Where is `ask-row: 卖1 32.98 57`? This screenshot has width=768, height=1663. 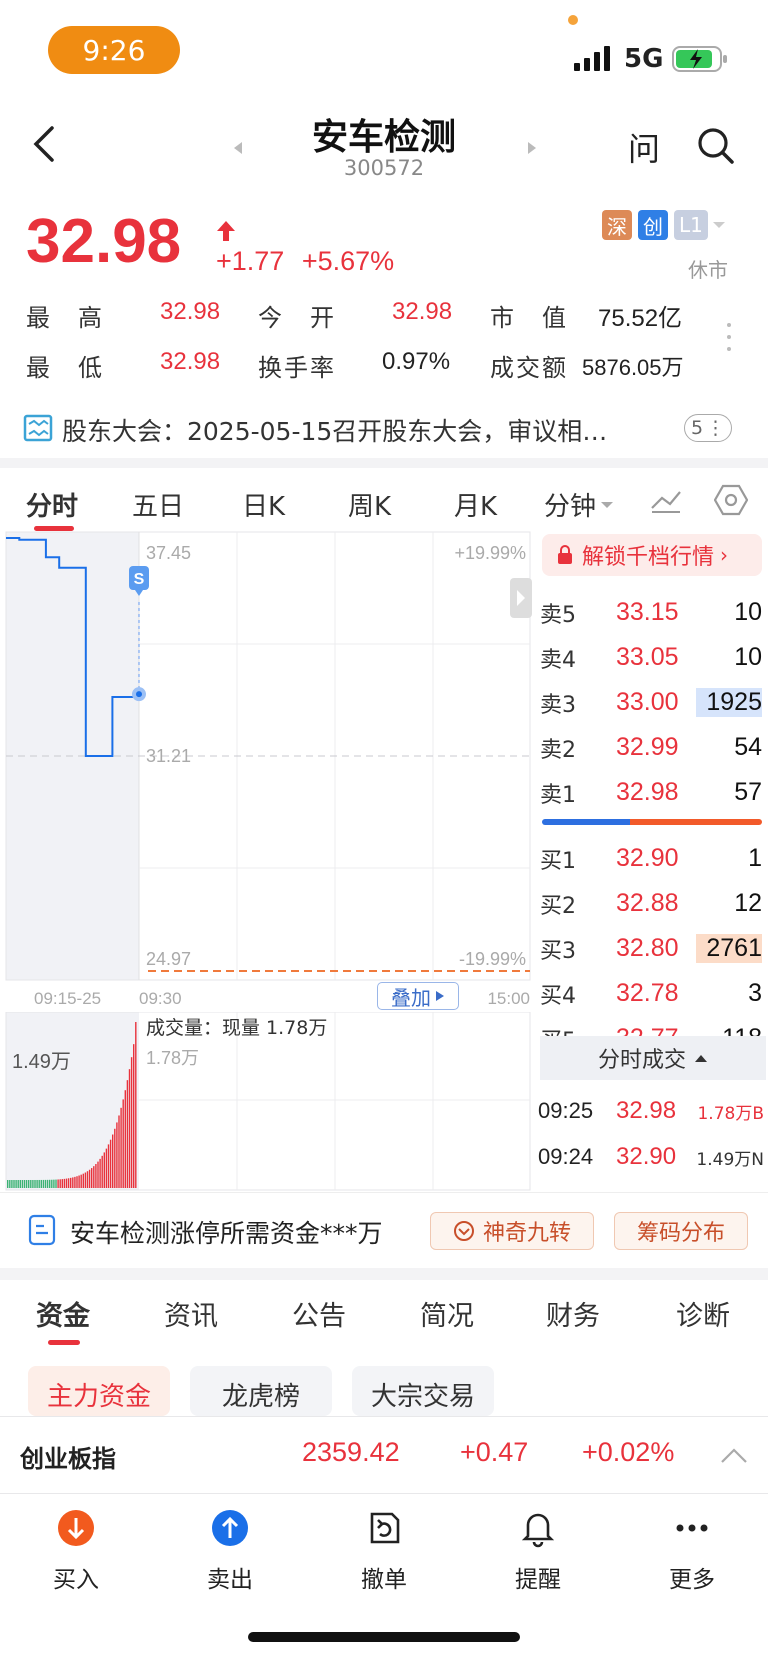
ask-row: 卖1 32.98 57 is located at coordinates (652, 792).